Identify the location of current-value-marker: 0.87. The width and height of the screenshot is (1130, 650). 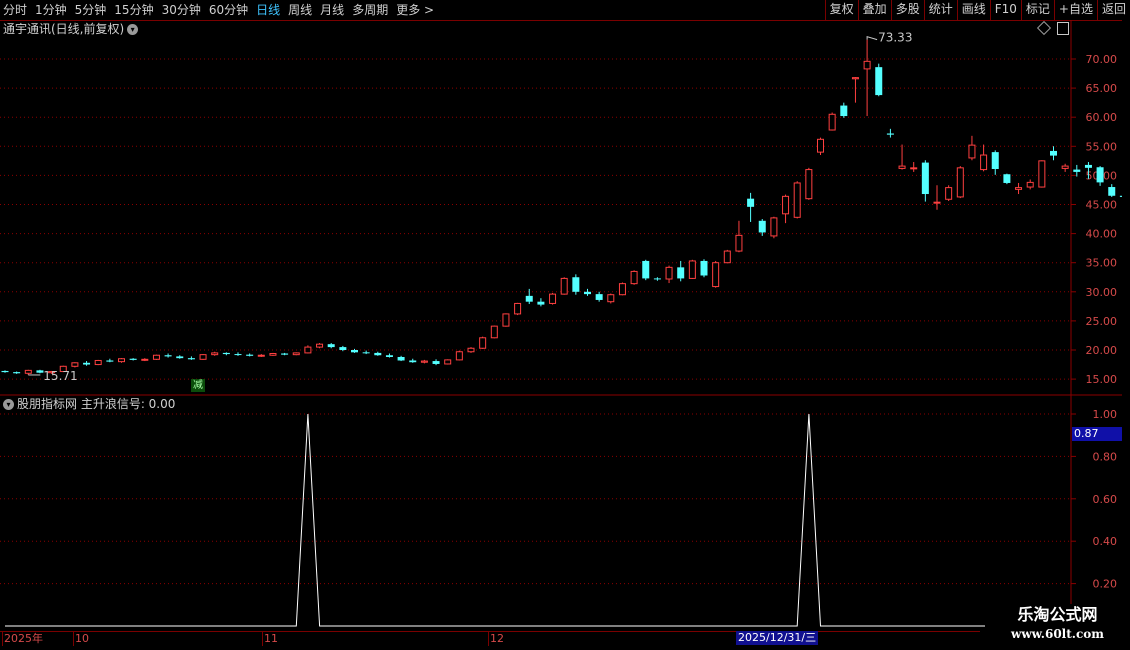
(1097, 434).